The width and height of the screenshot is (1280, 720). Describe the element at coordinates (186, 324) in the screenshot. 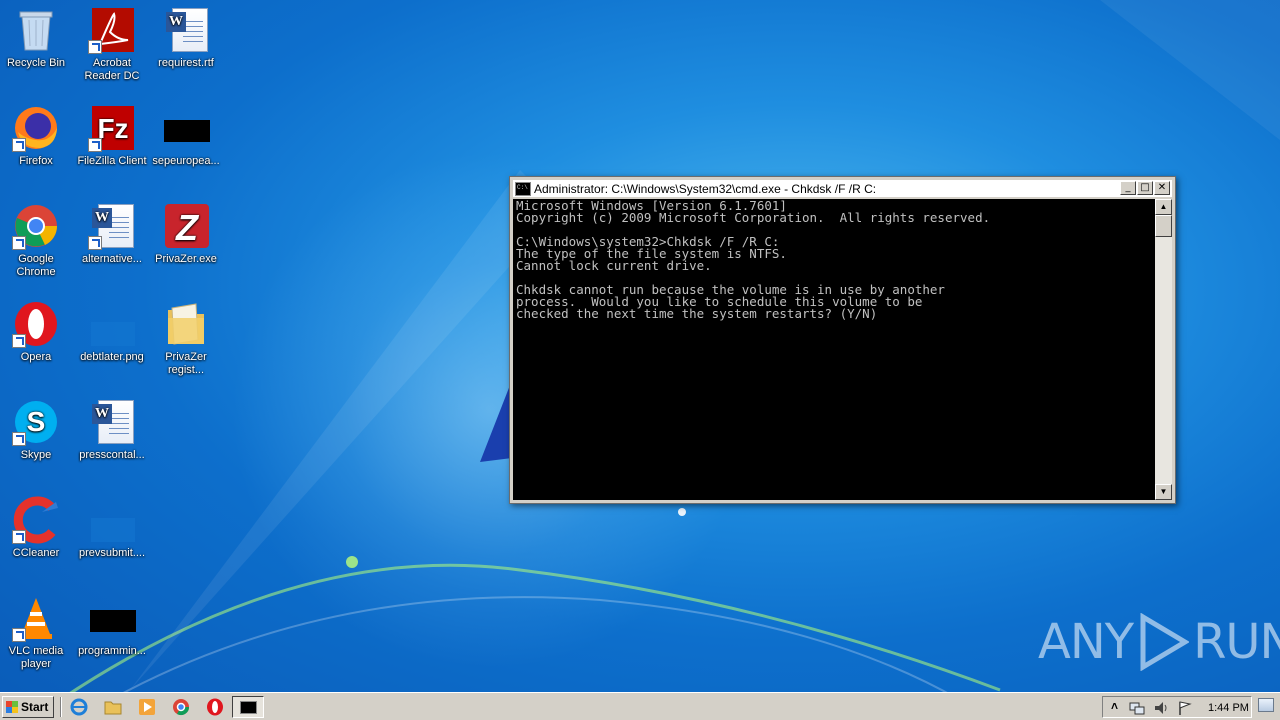

I see `folder-icon` at that location.